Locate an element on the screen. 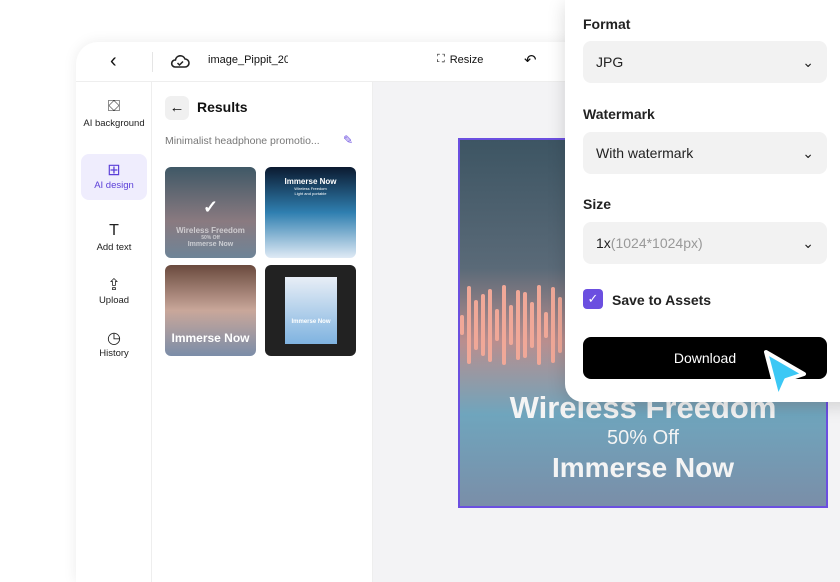  size-value: 1x is located at coordinates (603, 243).